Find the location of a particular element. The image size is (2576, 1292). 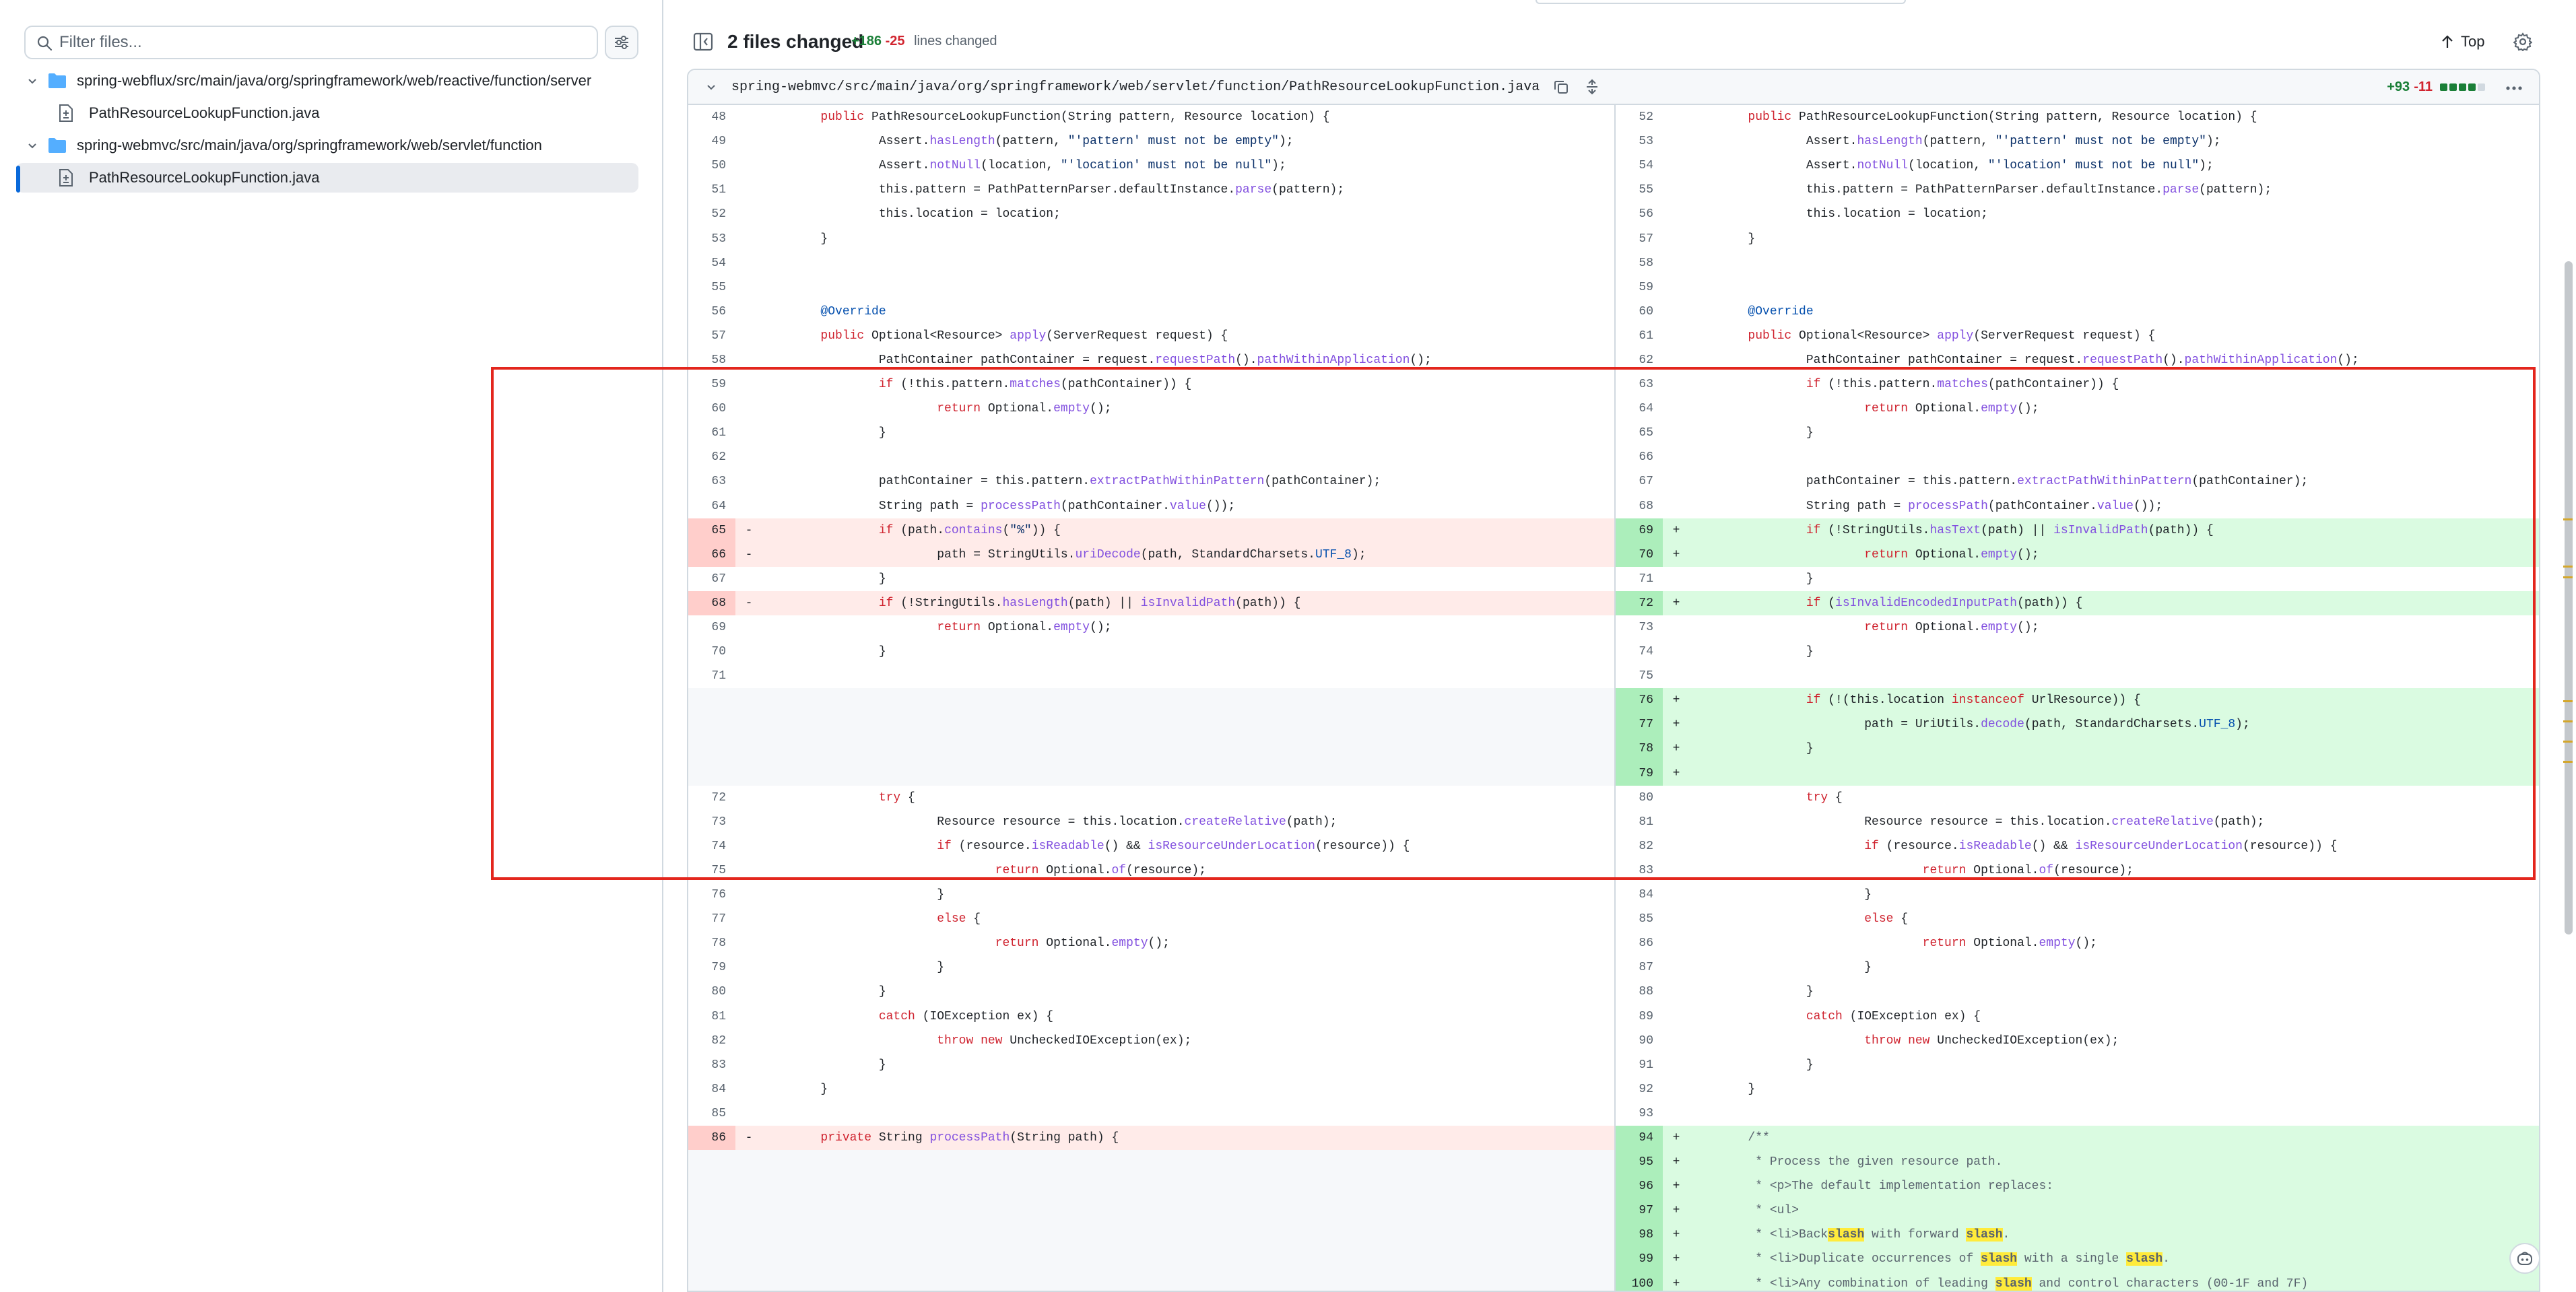

collapse-file-button is located at coordinates (711, 86).